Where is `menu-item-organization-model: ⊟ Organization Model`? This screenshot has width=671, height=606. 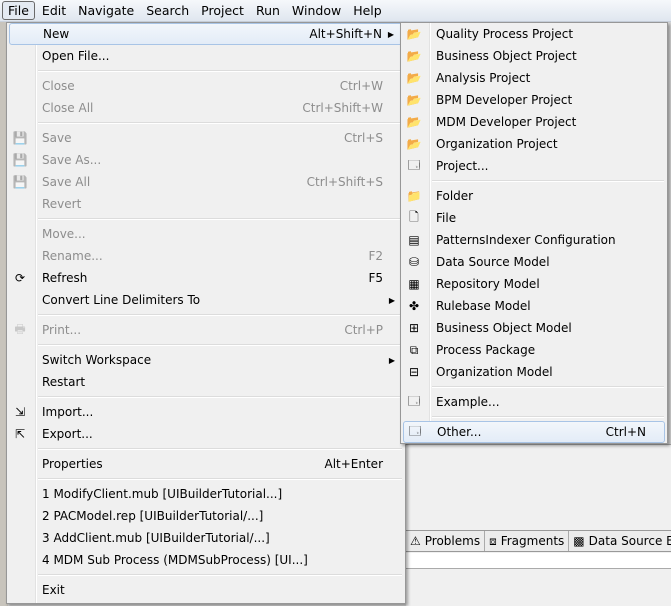 menu-item-organization-model: ⊟ Organization Model is located at coordinates (534, 372).